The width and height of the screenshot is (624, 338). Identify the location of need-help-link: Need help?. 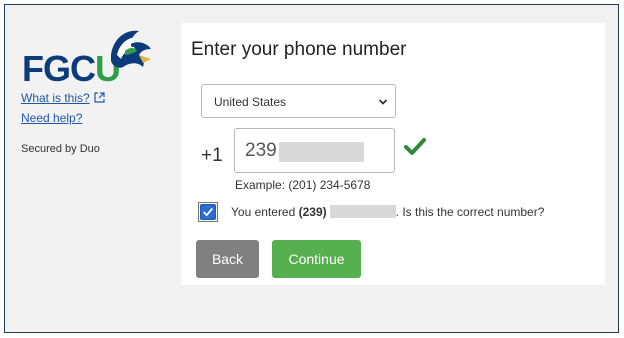
(51, 118).